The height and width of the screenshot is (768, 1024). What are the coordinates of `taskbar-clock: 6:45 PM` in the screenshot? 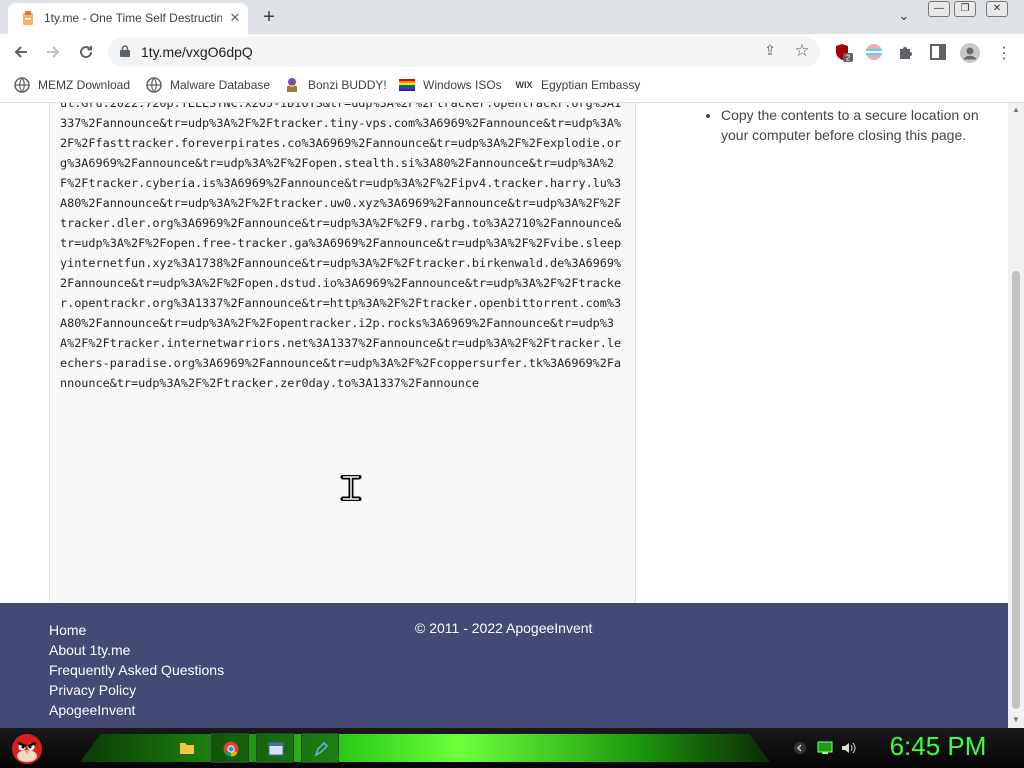 It's located at (938, 746).